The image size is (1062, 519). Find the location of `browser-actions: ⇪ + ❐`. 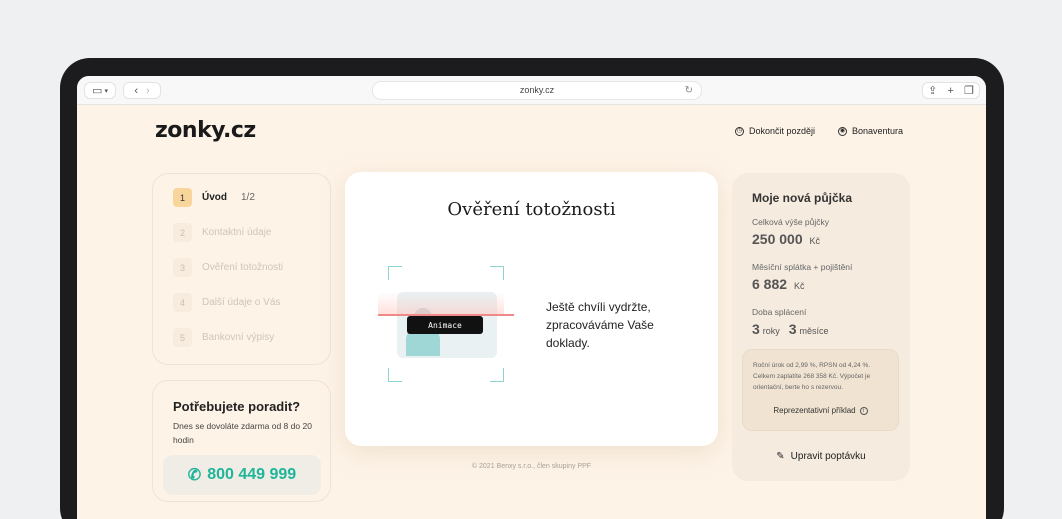

browser-actions: ⇪ + ❐ is located at coordinates (951, 90).